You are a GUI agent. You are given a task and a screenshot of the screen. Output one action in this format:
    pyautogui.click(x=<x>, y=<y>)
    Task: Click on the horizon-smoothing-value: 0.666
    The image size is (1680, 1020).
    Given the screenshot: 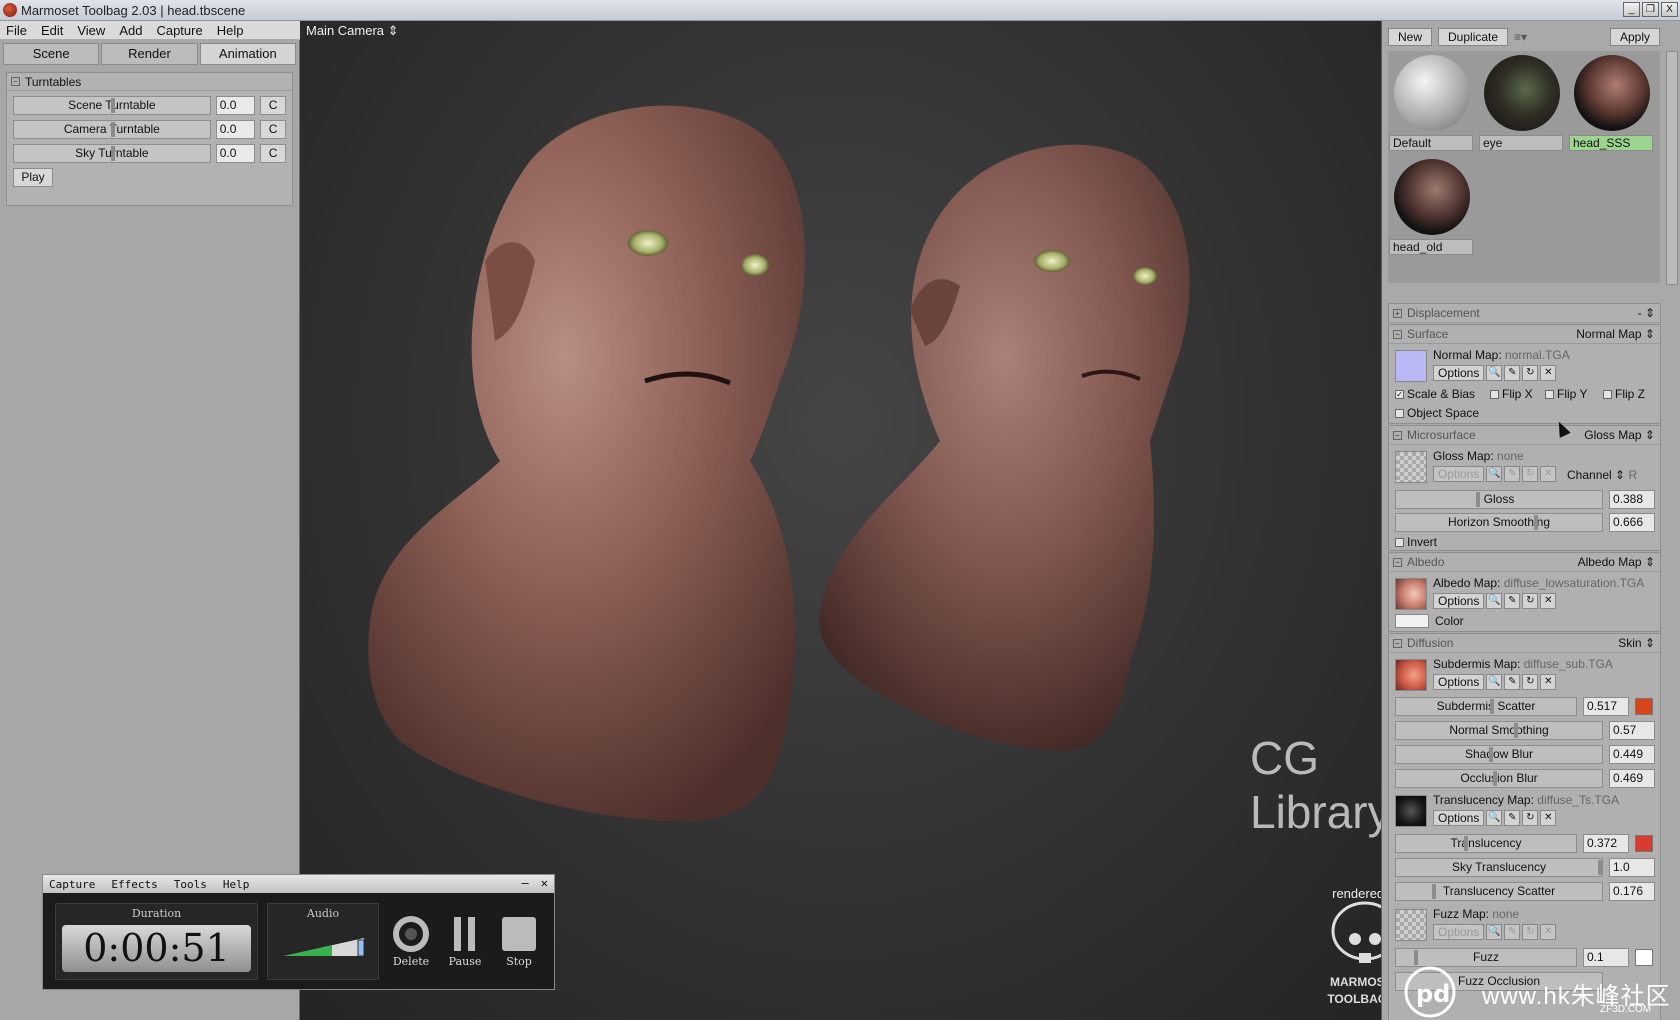 What is the action you would take?
    pyautogui.click(x=1632, y=522)
    